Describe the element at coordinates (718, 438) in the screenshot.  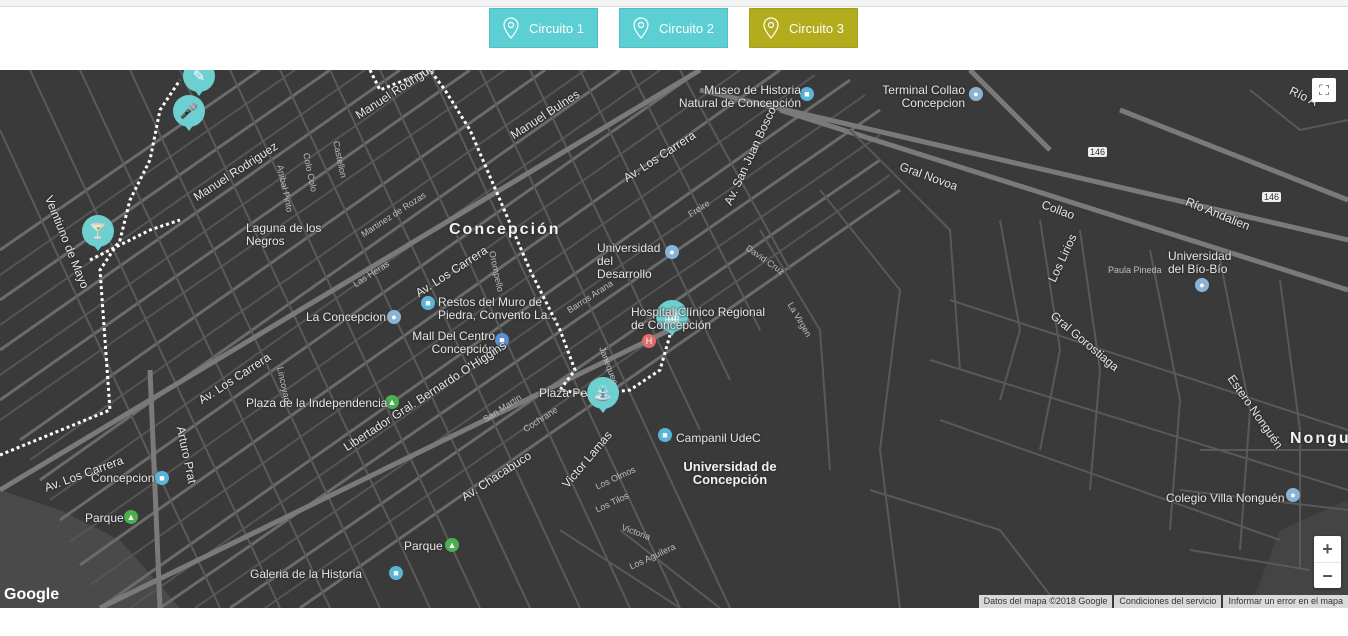
I see `place-label-campanil: Campanil UdeC` at that location.